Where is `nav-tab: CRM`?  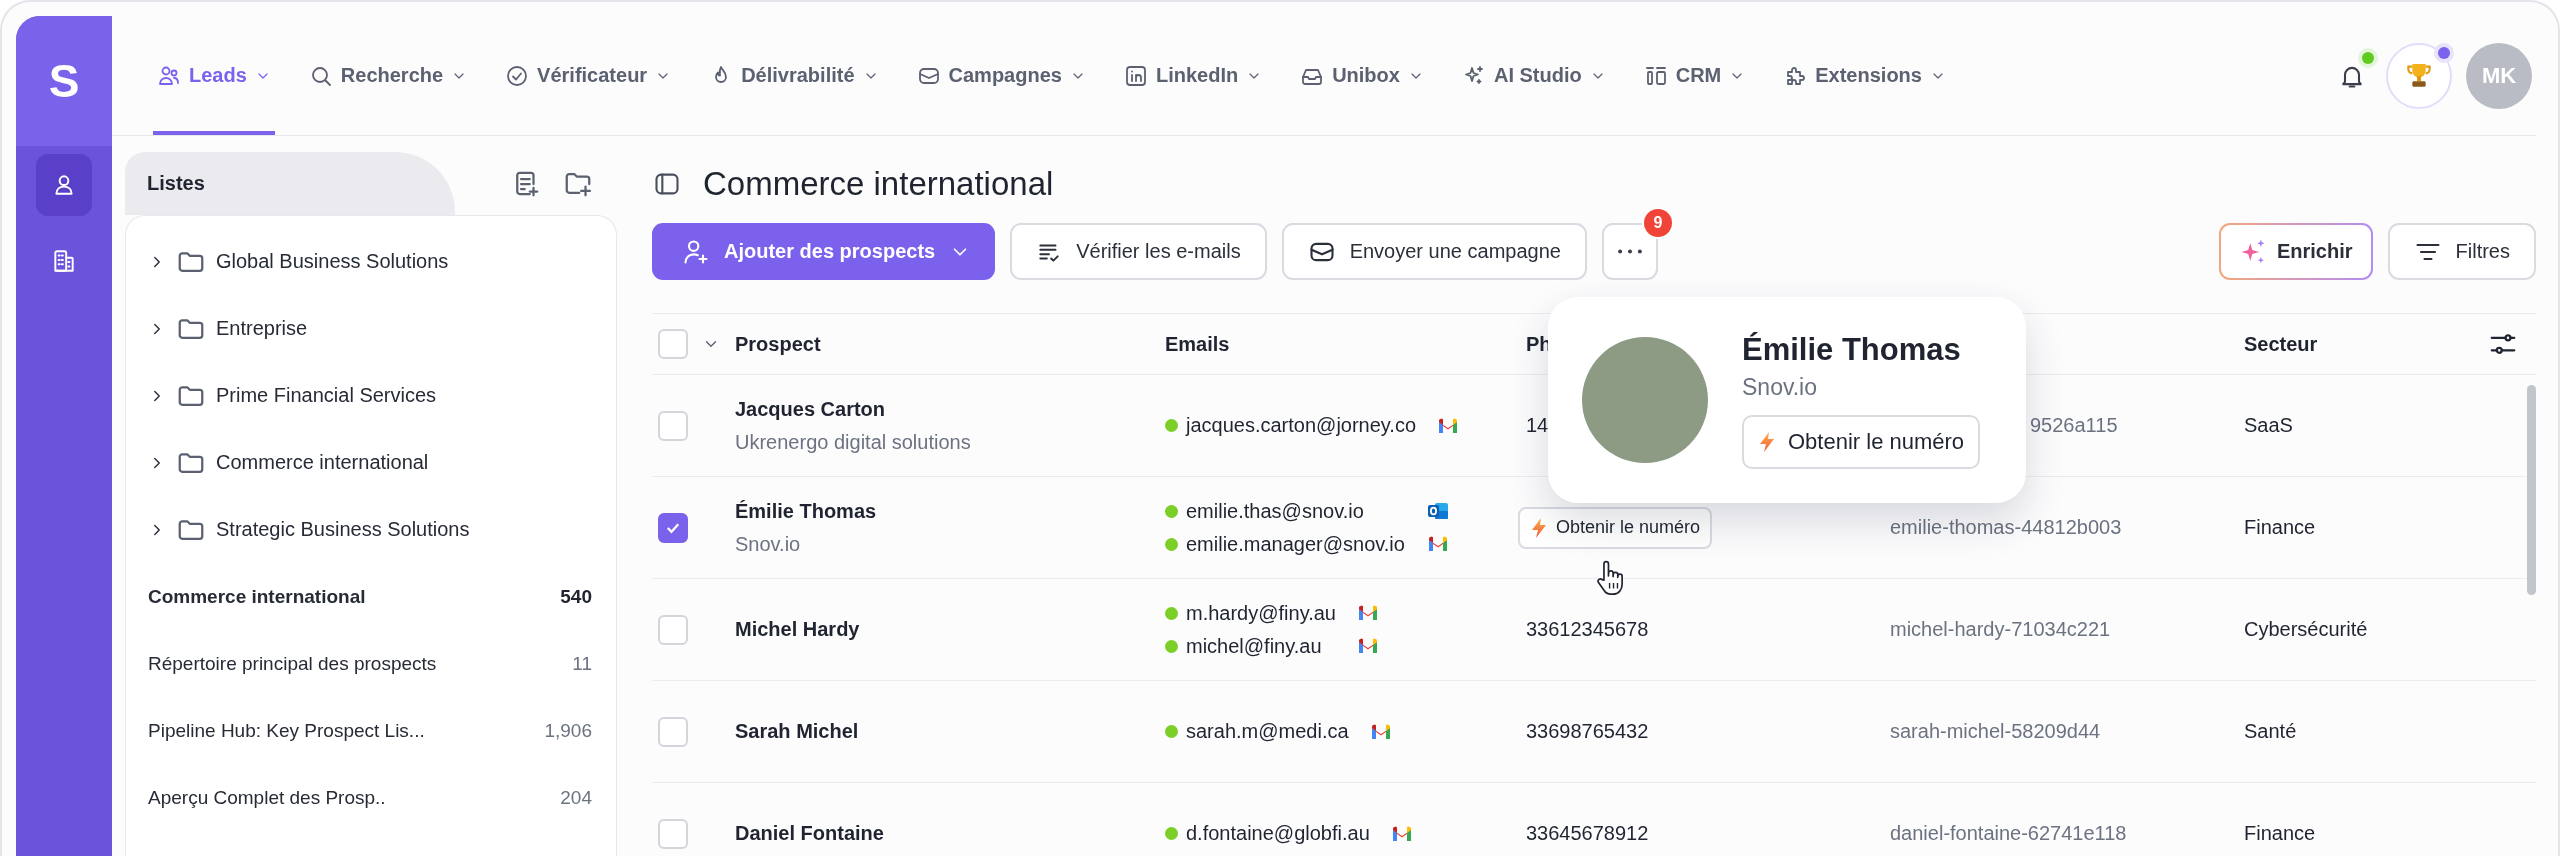 nav-tab: CRM is located at coordinates (1694, 75).